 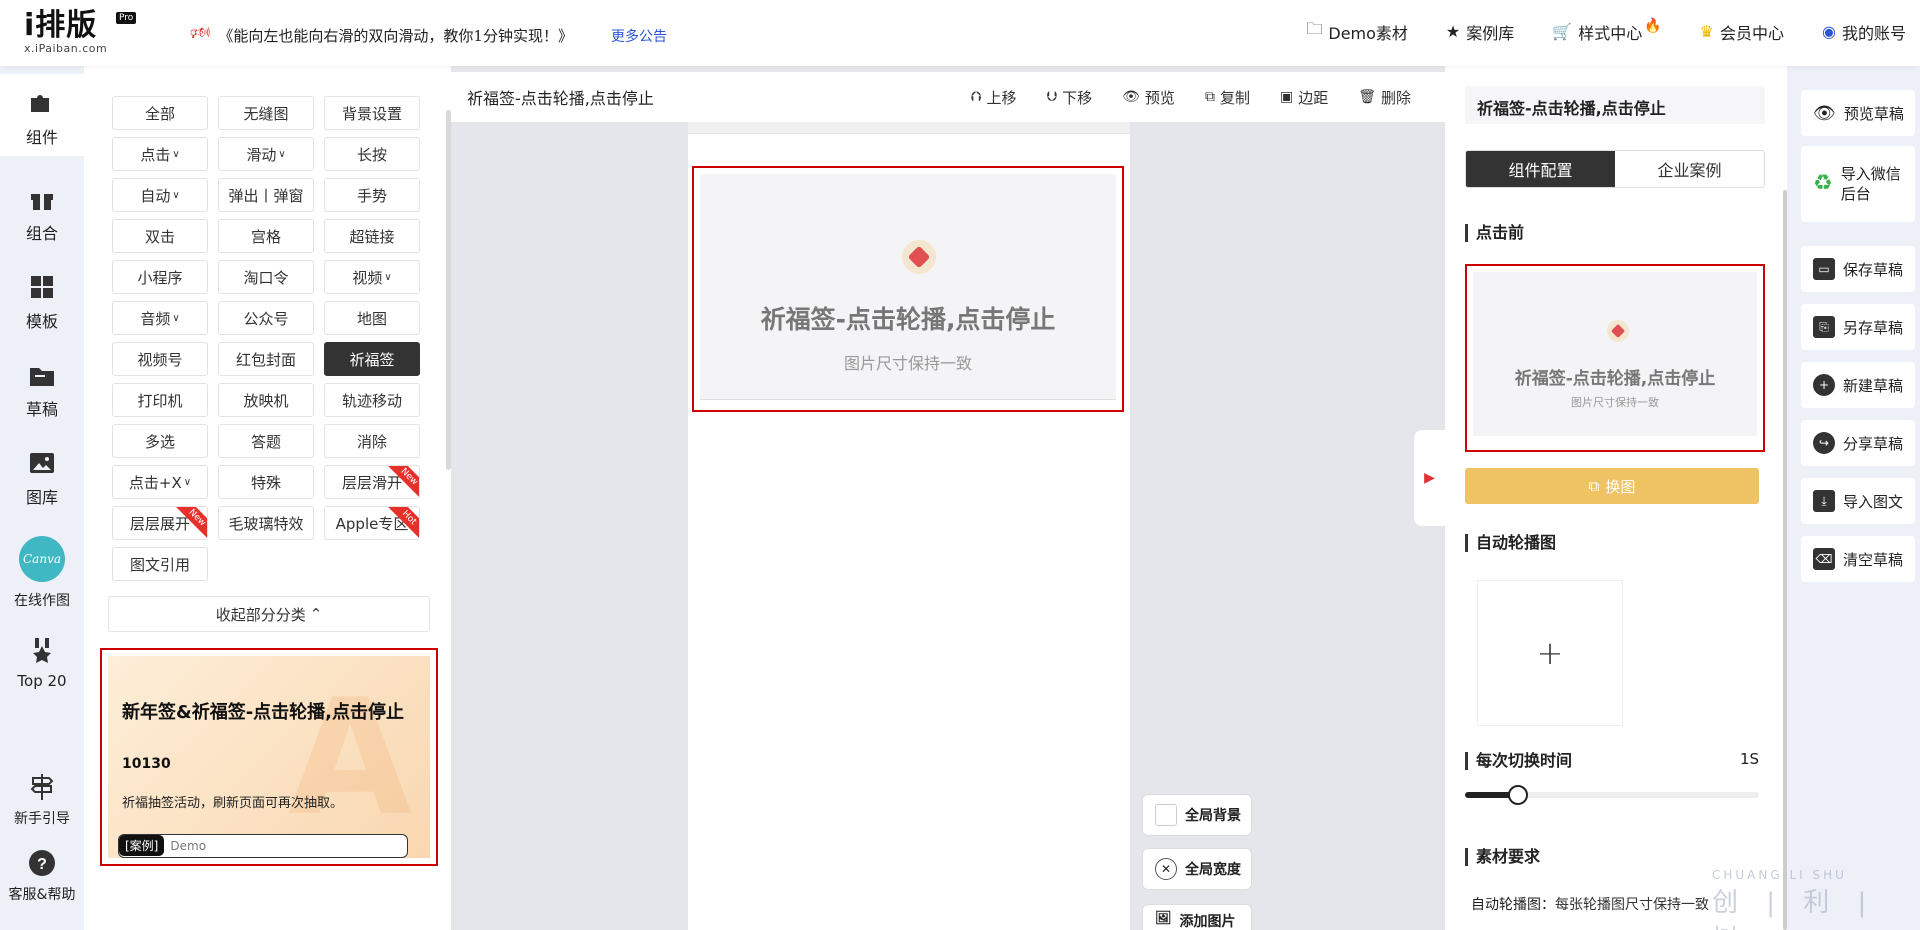 What do you see at coordinates (1069, 97) in the screenshot?
I see `move-down-button: ⮋ 下移` at bounding box center [1069, 97].